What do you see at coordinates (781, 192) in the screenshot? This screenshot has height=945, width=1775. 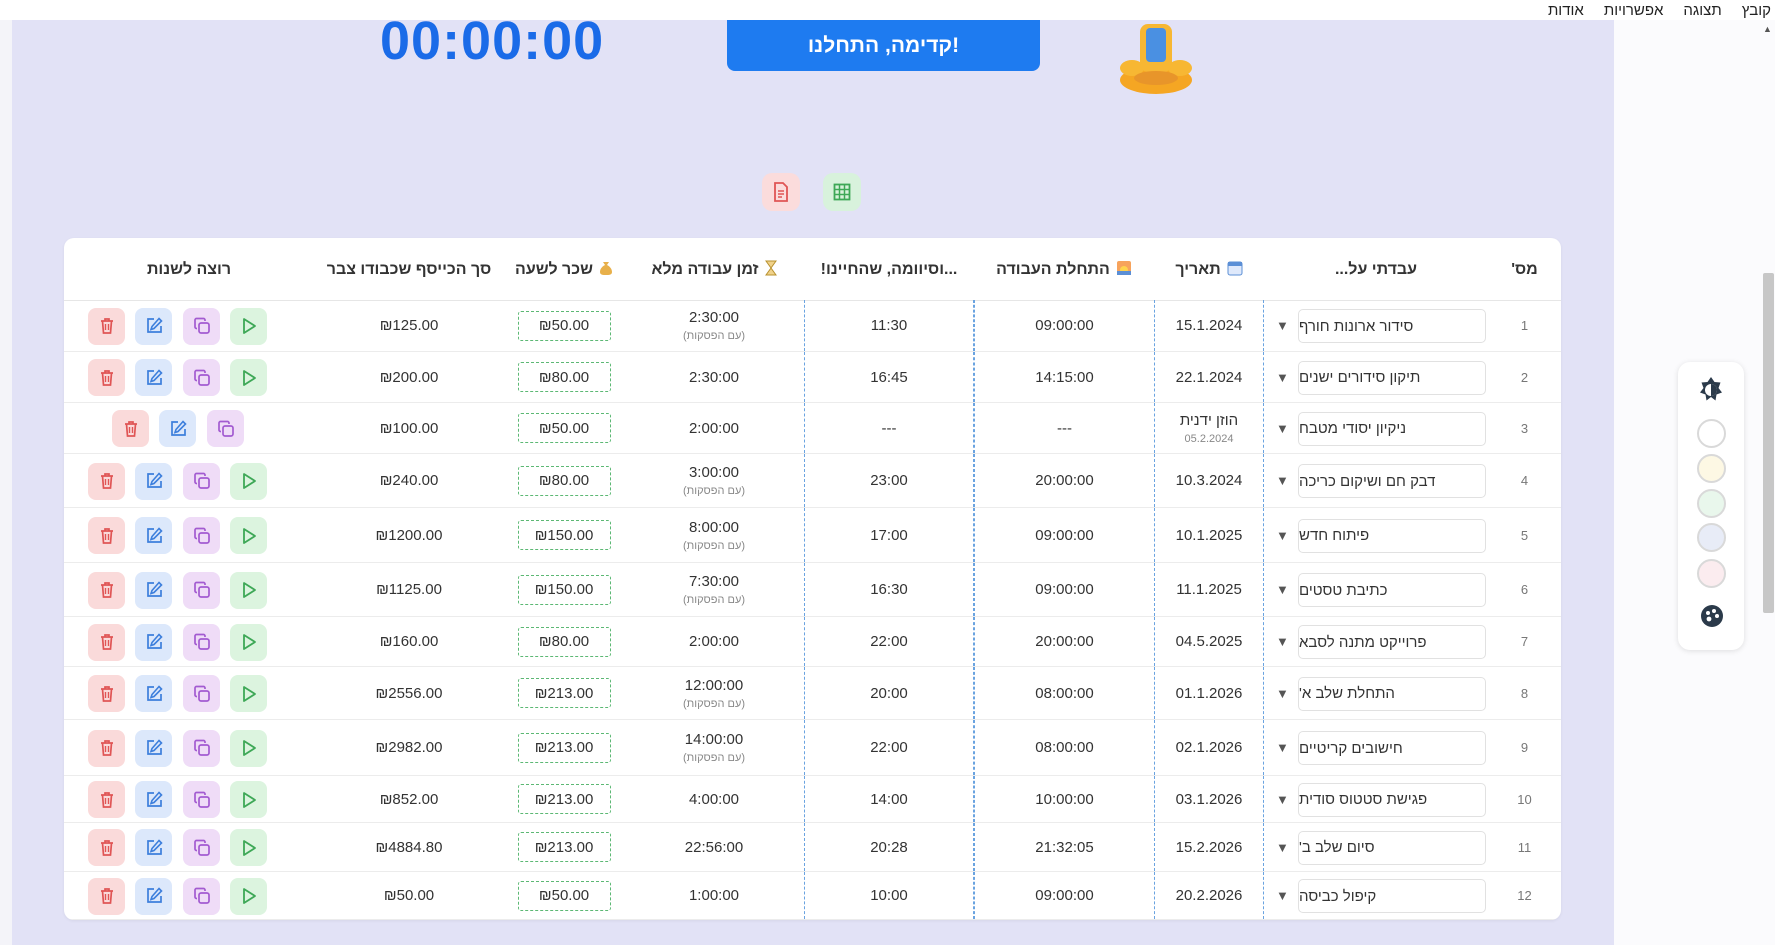 I see `export-pdf-button` at bounding box center [781, 192].